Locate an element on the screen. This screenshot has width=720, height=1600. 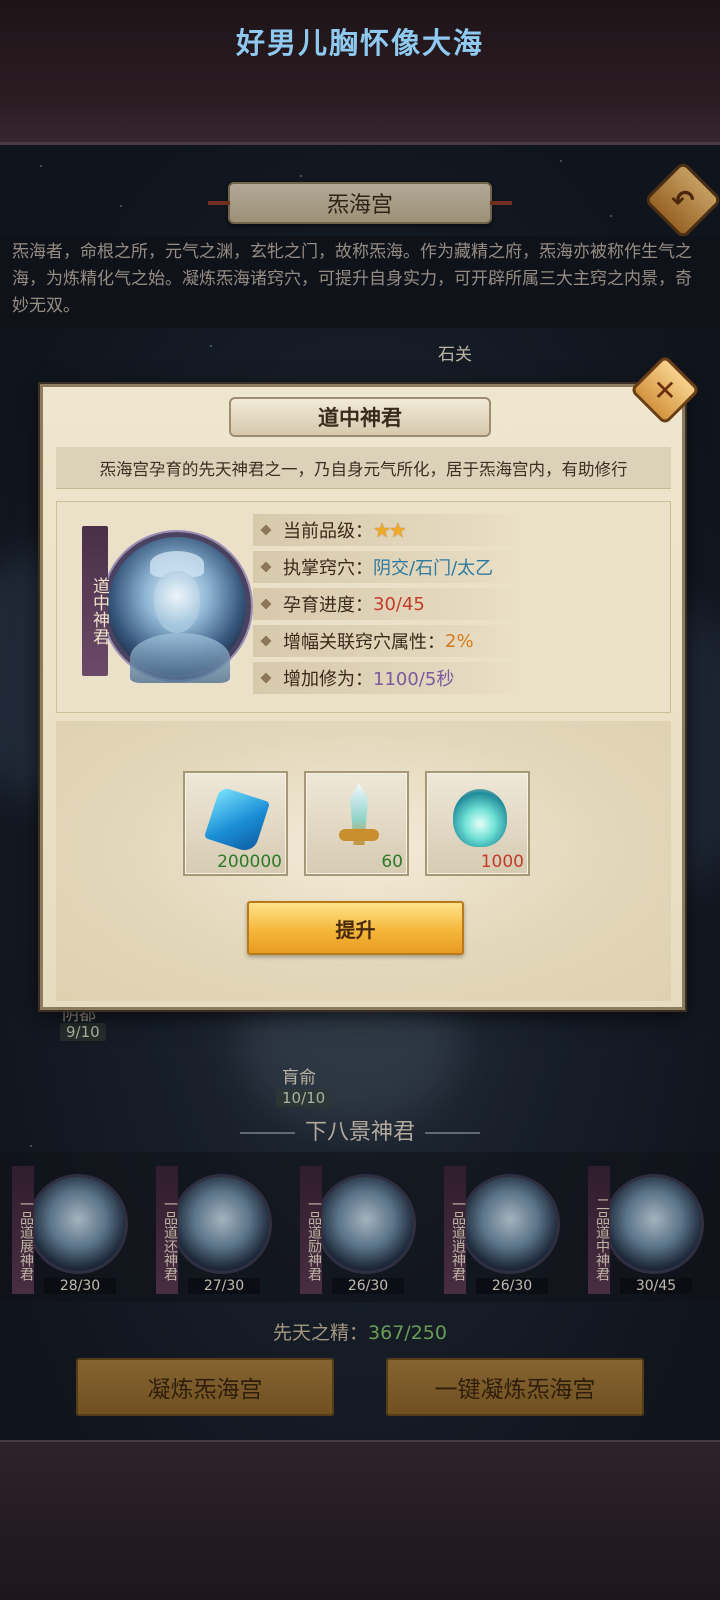
attr-acupoints: 执掌窍穴： 阴交/石门/太乙 is located at coordinates (388, 567).